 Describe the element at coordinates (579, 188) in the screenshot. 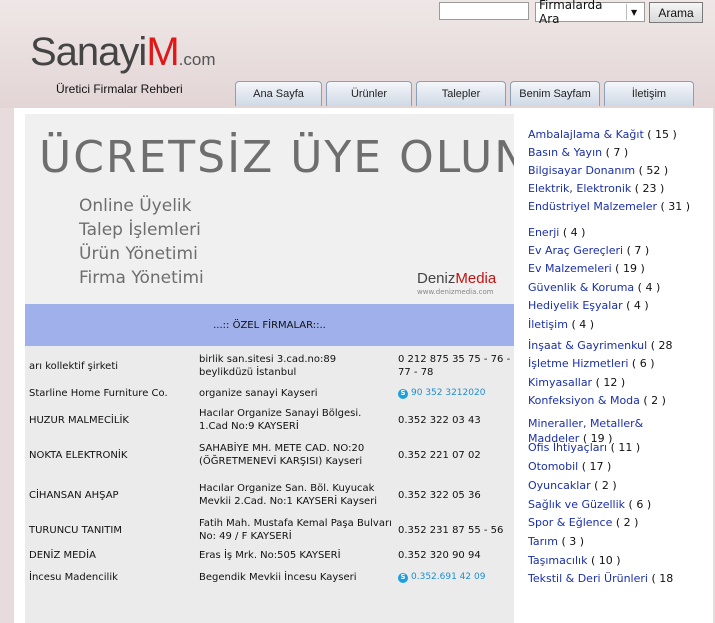

I see `category-label: Elektrik, Elektronik` at that location.